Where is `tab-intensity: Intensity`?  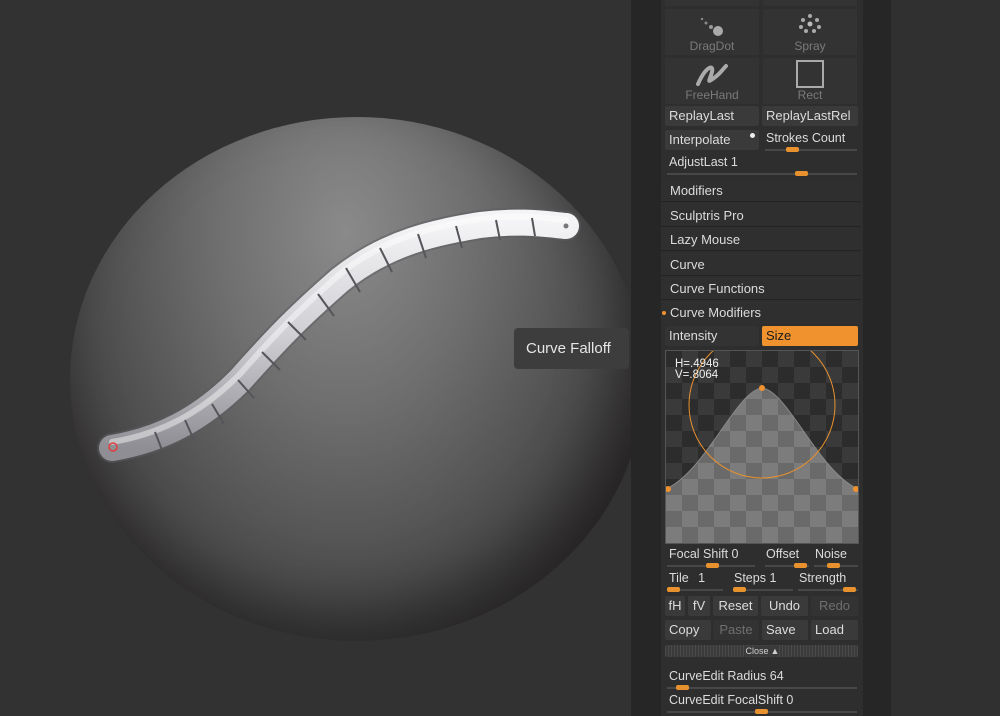
tab-intensity: Intensity is located at coordinates (712, 336).